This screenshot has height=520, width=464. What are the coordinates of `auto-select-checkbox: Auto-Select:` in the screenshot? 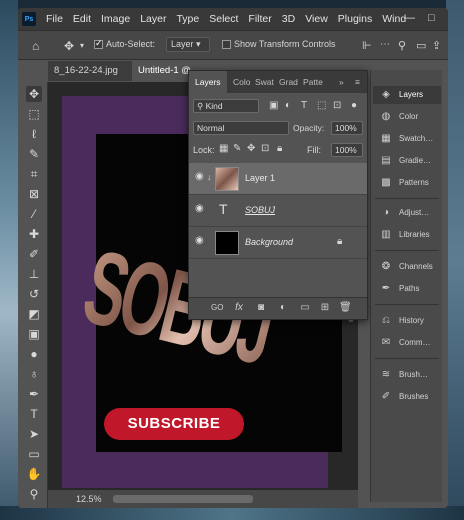 It's located at (124, 44).